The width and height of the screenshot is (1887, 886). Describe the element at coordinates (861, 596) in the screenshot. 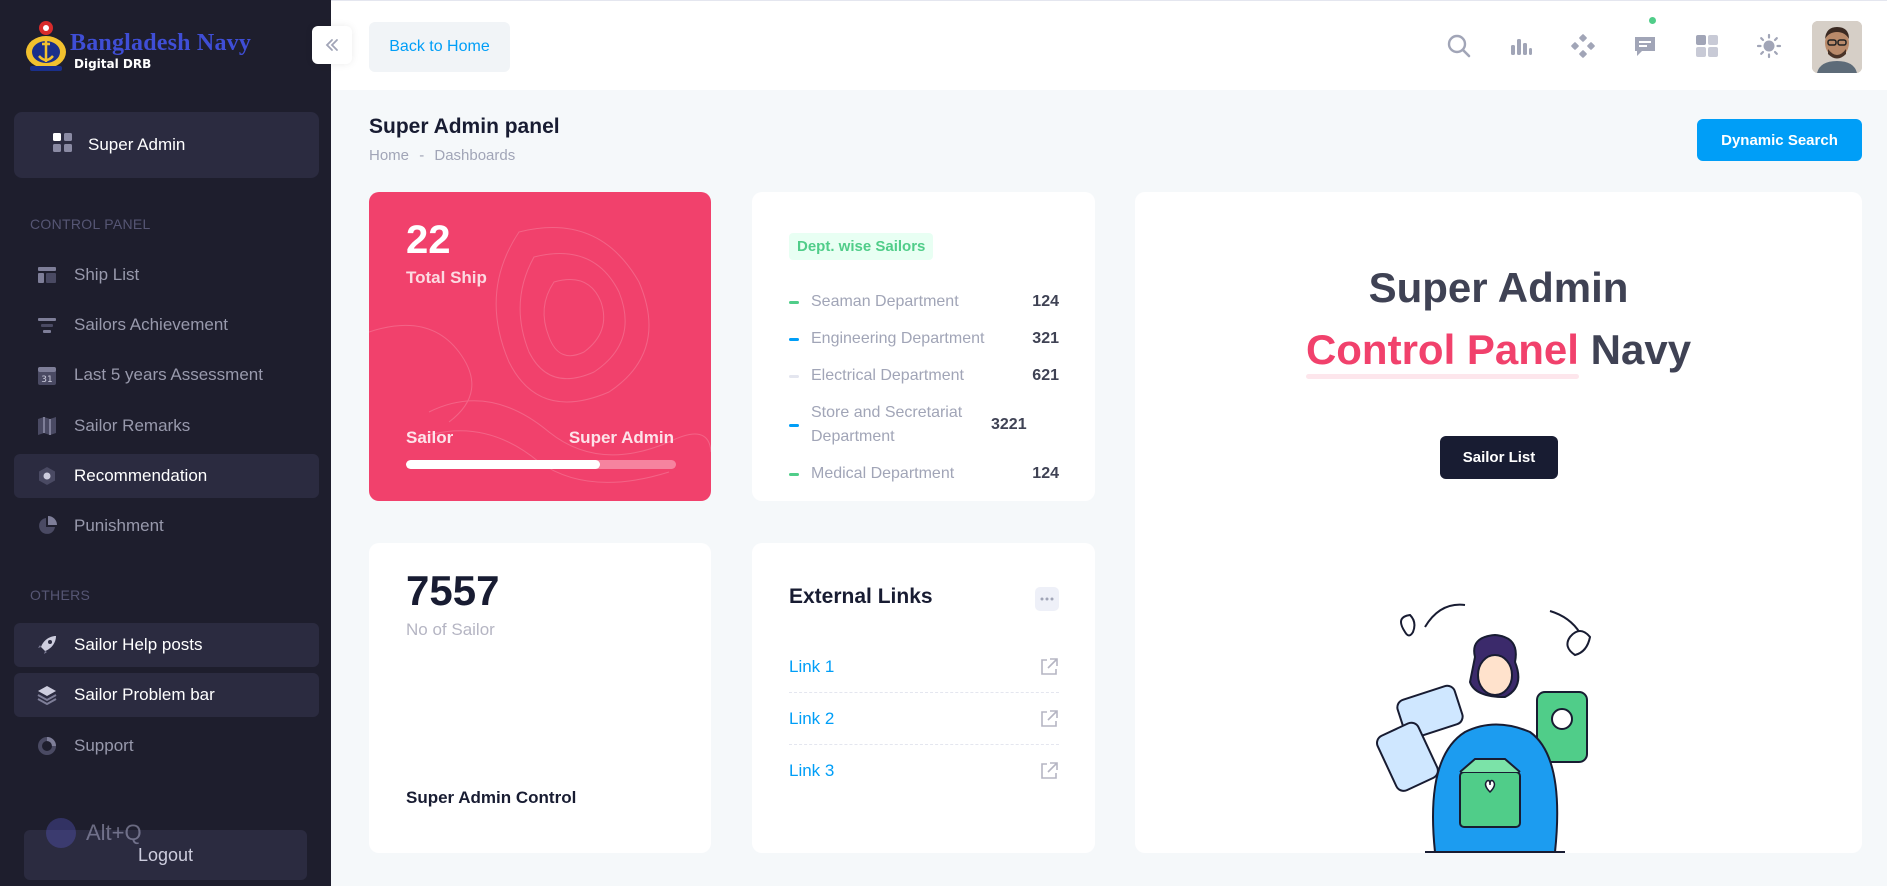

I see `external-links-title: External Links` at that location.